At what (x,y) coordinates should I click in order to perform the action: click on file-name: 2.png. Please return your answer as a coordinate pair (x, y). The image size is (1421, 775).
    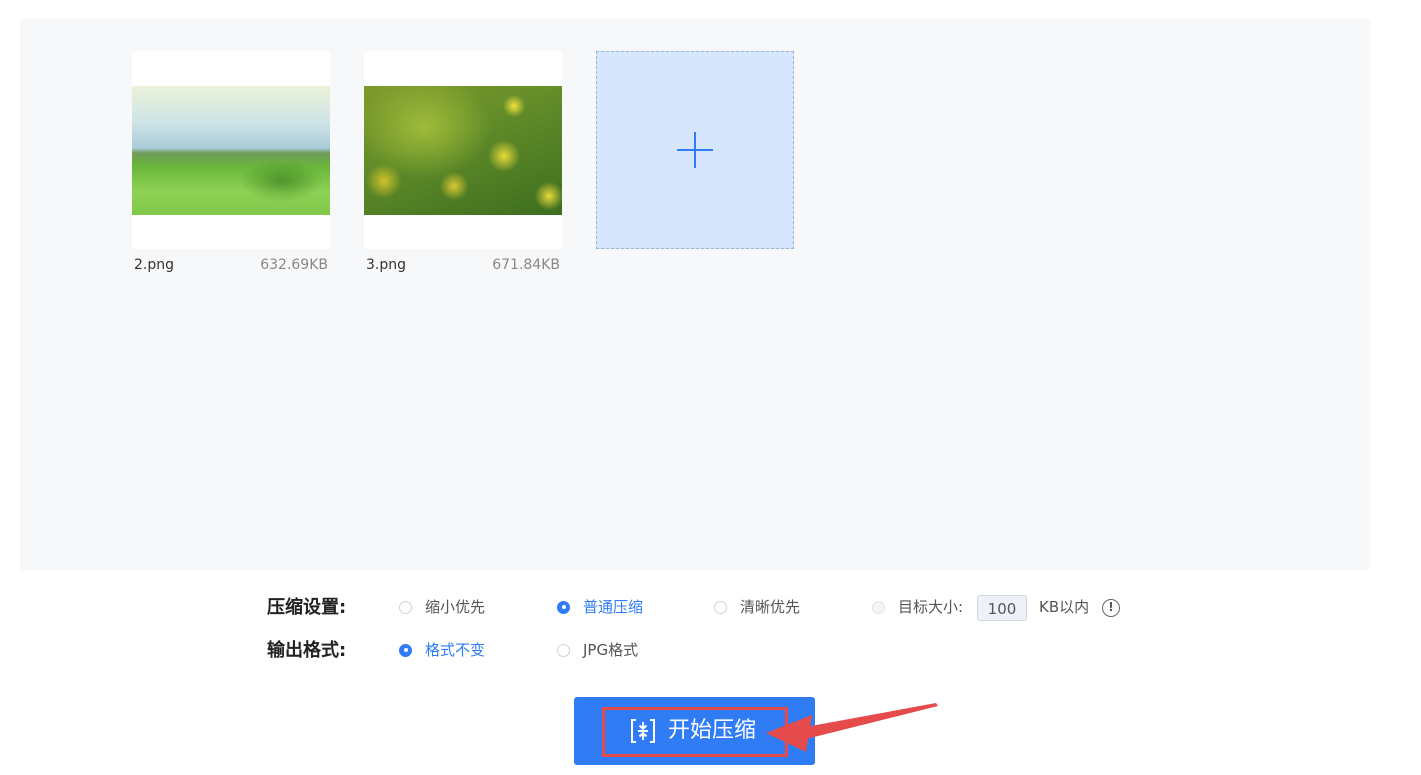
    Looking at the image, I should click on (154, 265).